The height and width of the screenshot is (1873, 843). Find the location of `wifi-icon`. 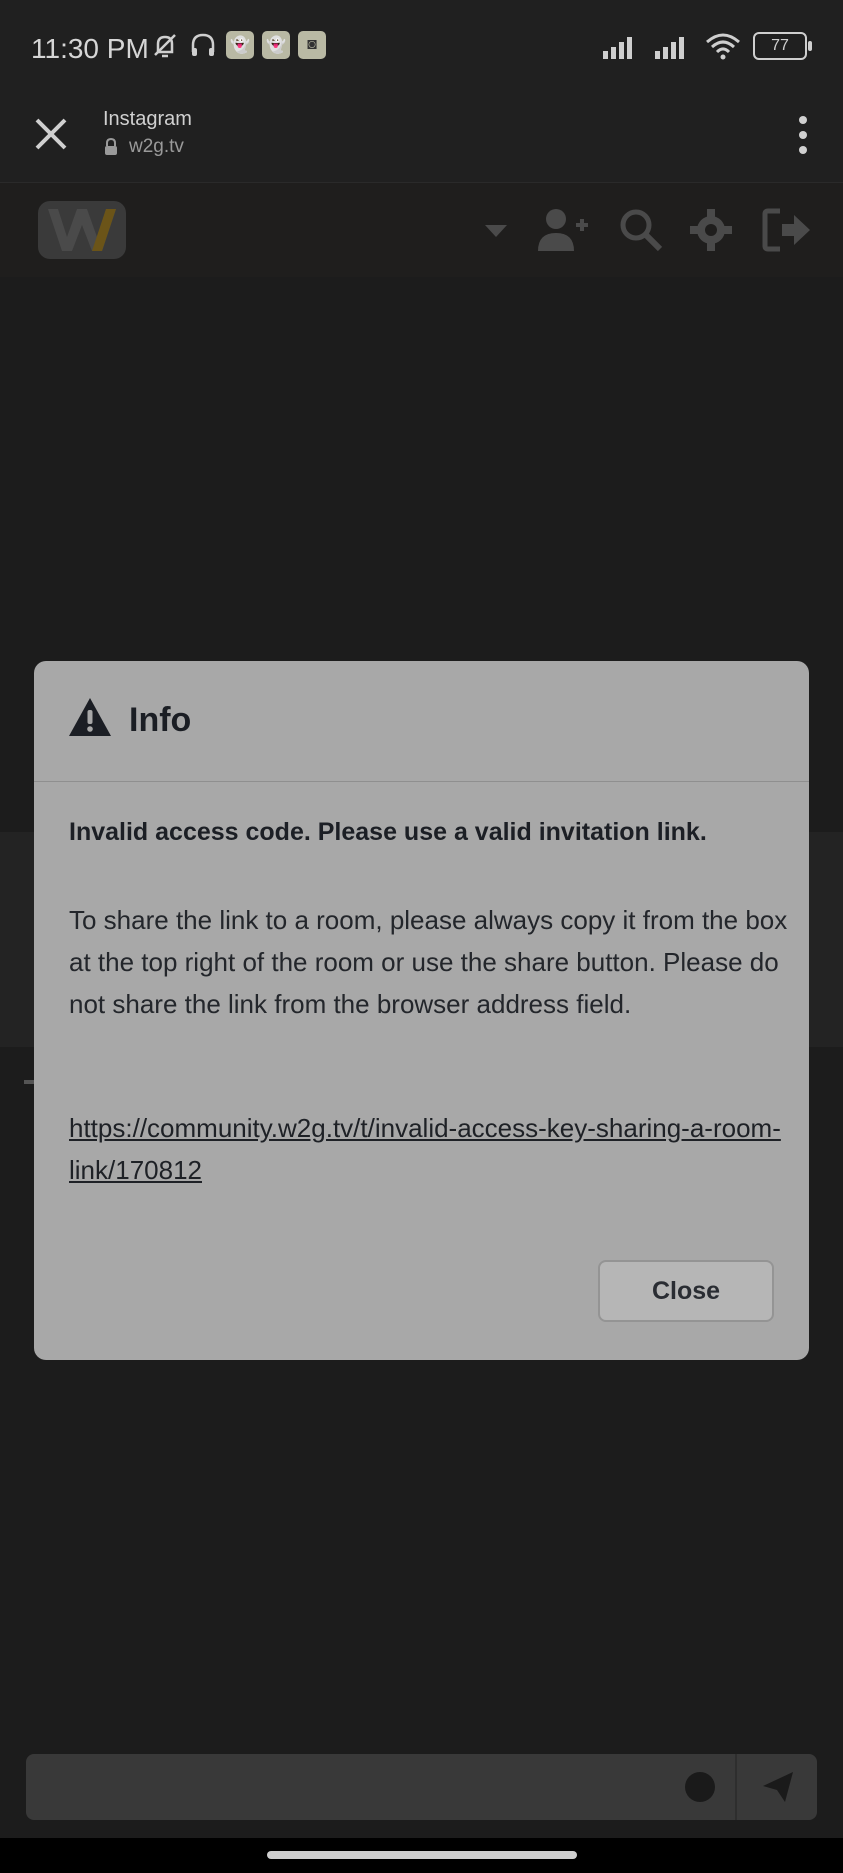

wifi-icon is located at coordinates (723, 46).